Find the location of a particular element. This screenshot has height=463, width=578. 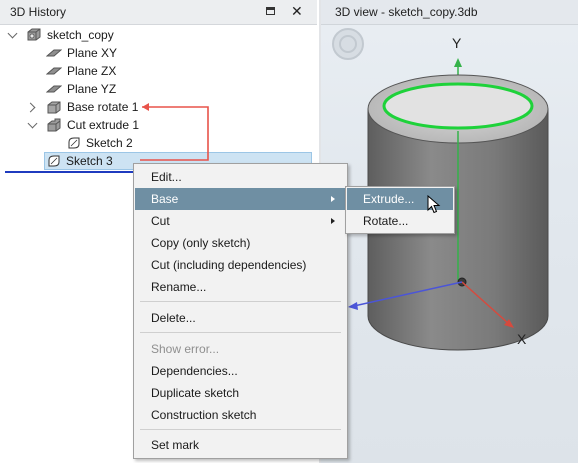

menu-item-construction-sketch: Construction sketch is located at coordinates (240, 415).